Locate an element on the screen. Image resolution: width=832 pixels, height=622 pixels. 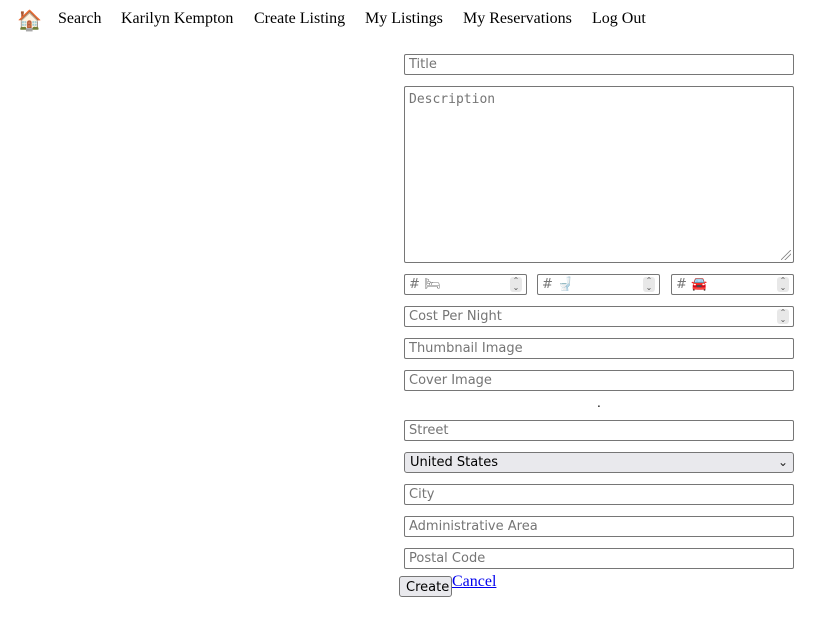
city-input: City is located at coordinates (599, 494).